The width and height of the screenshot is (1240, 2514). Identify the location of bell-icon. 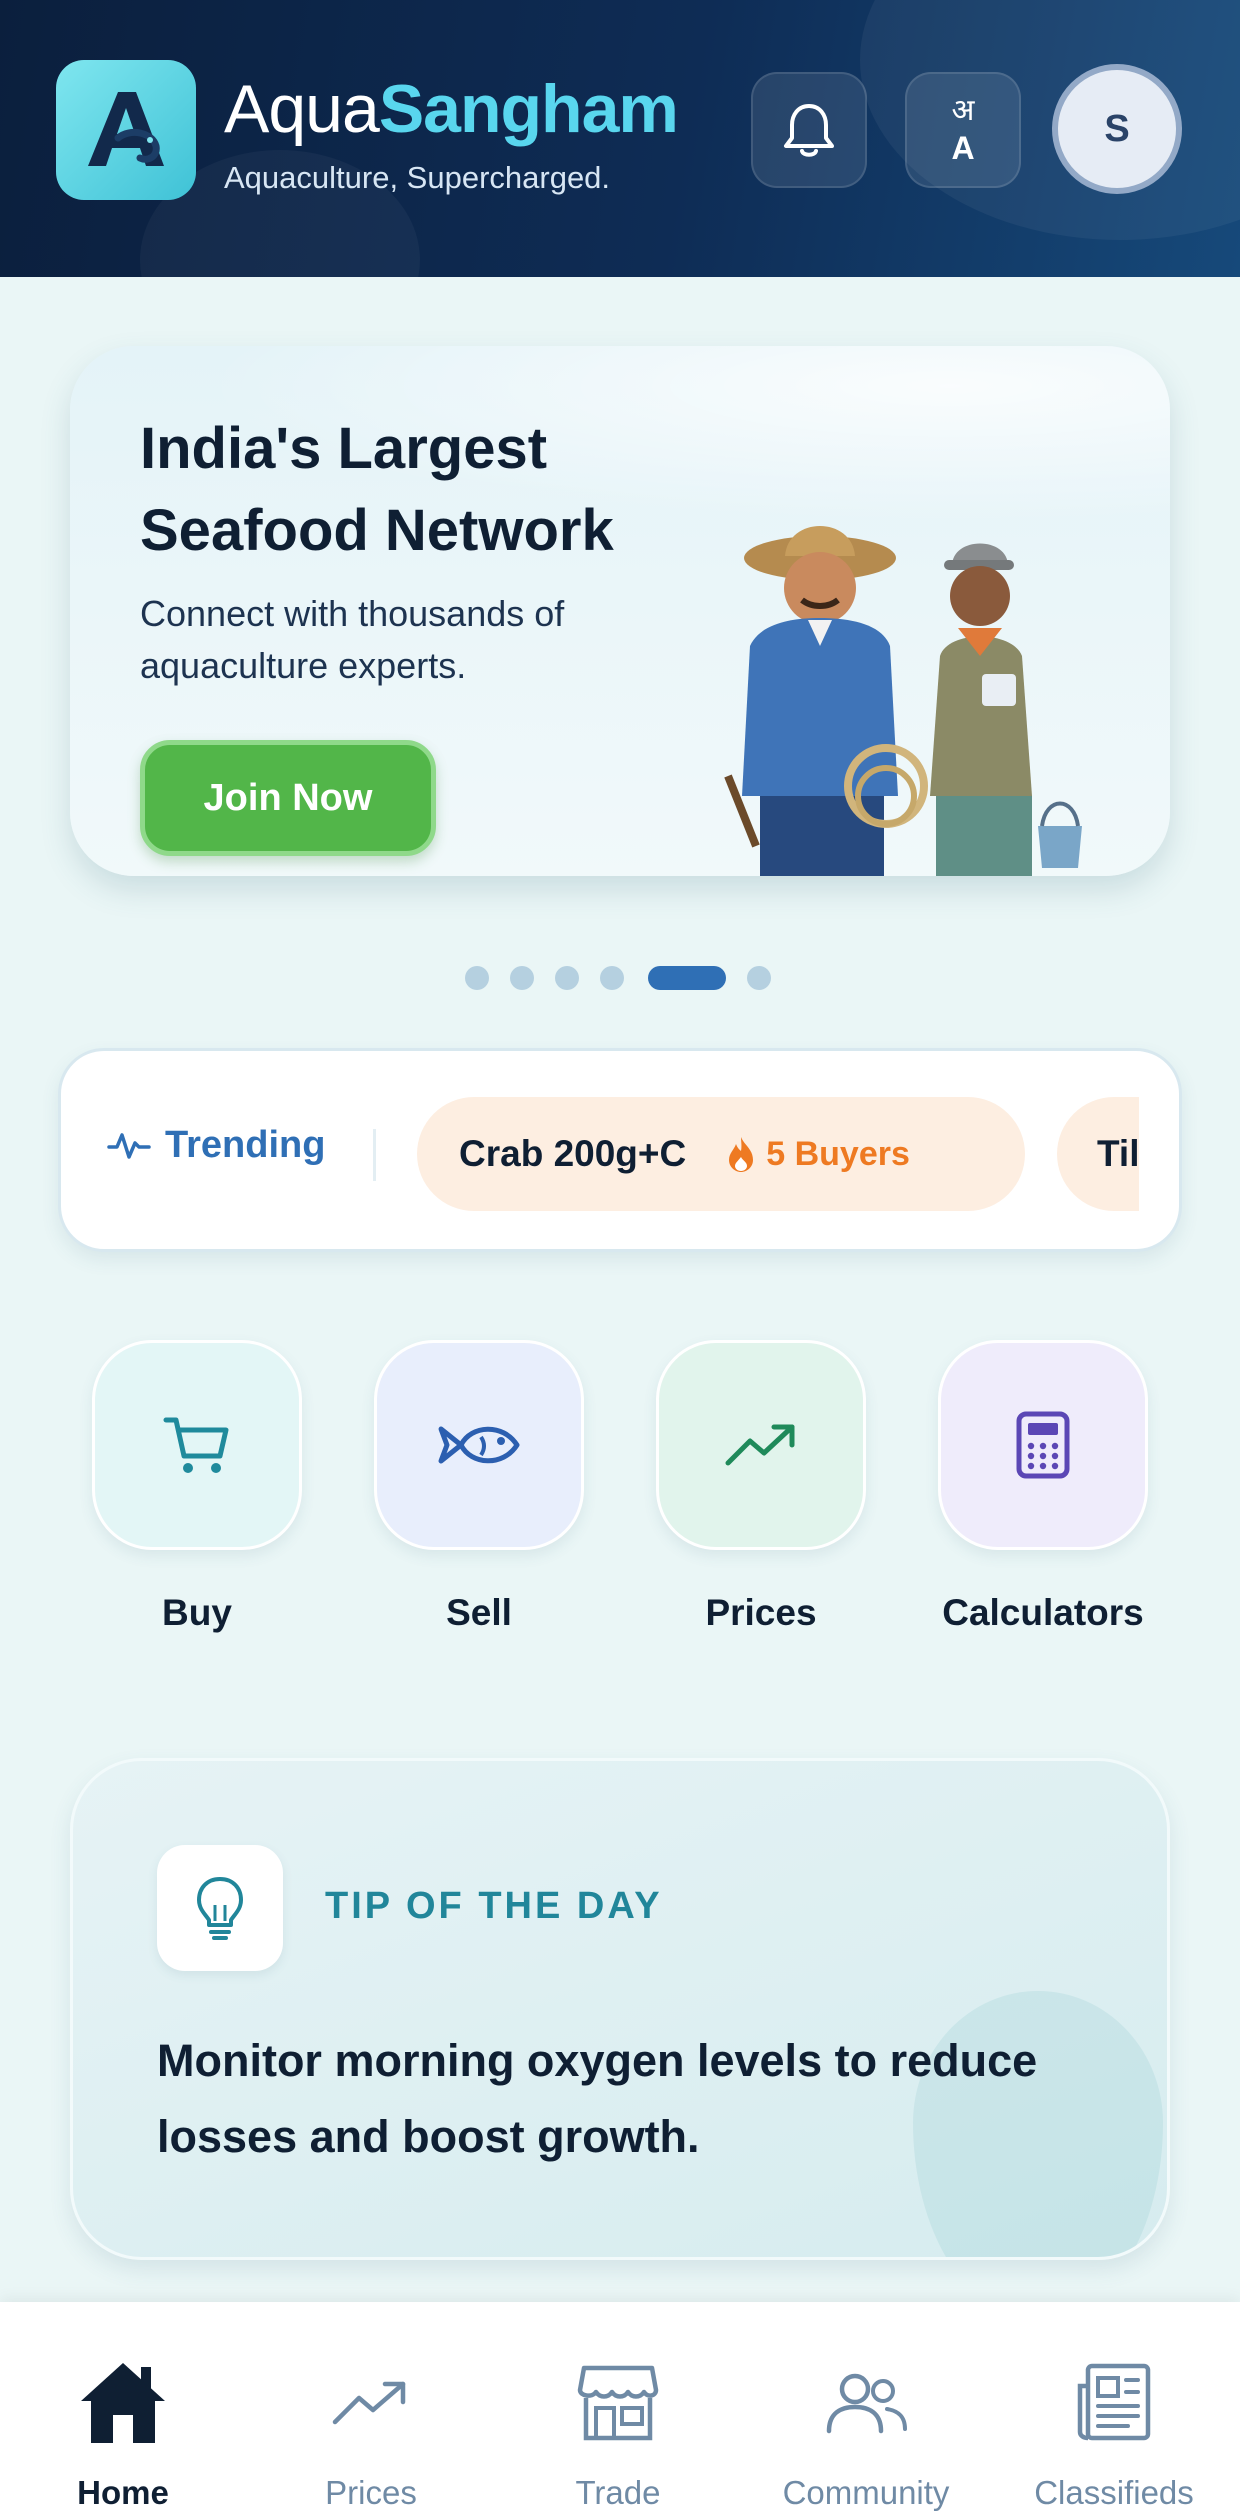
(809, 130).